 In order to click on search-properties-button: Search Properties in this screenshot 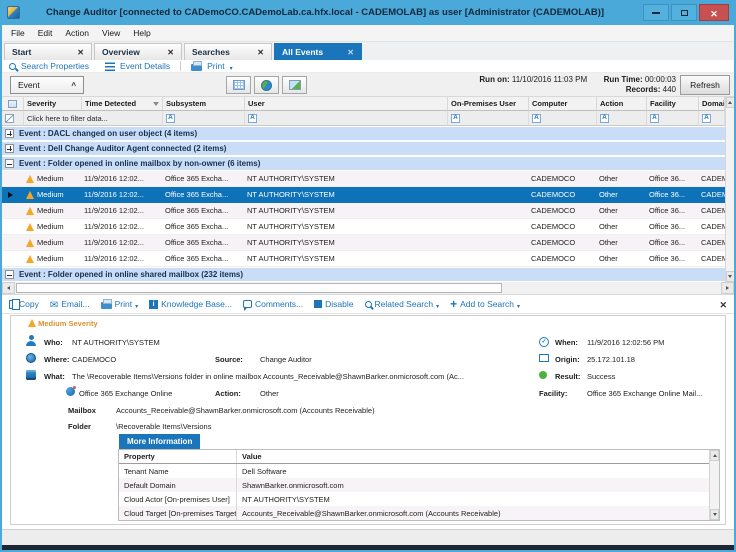, I will do `click(55, 66)`.